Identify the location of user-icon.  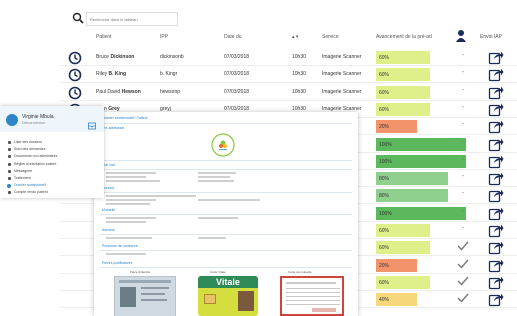
(461, 36).